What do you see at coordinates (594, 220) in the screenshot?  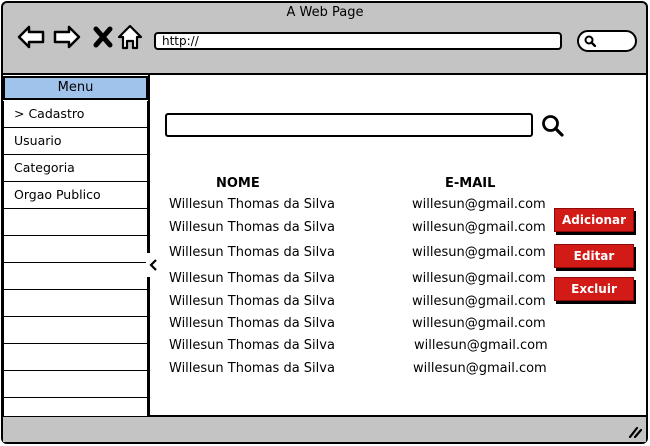 I see `add-button: Adicionar` at bounding box center [594, 220].